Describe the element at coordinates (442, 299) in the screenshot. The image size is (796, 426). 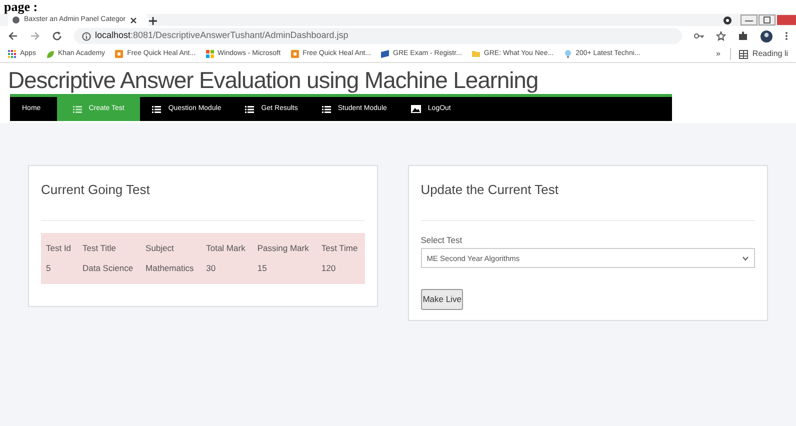
I see `make-live-button: Make Live` at that location.